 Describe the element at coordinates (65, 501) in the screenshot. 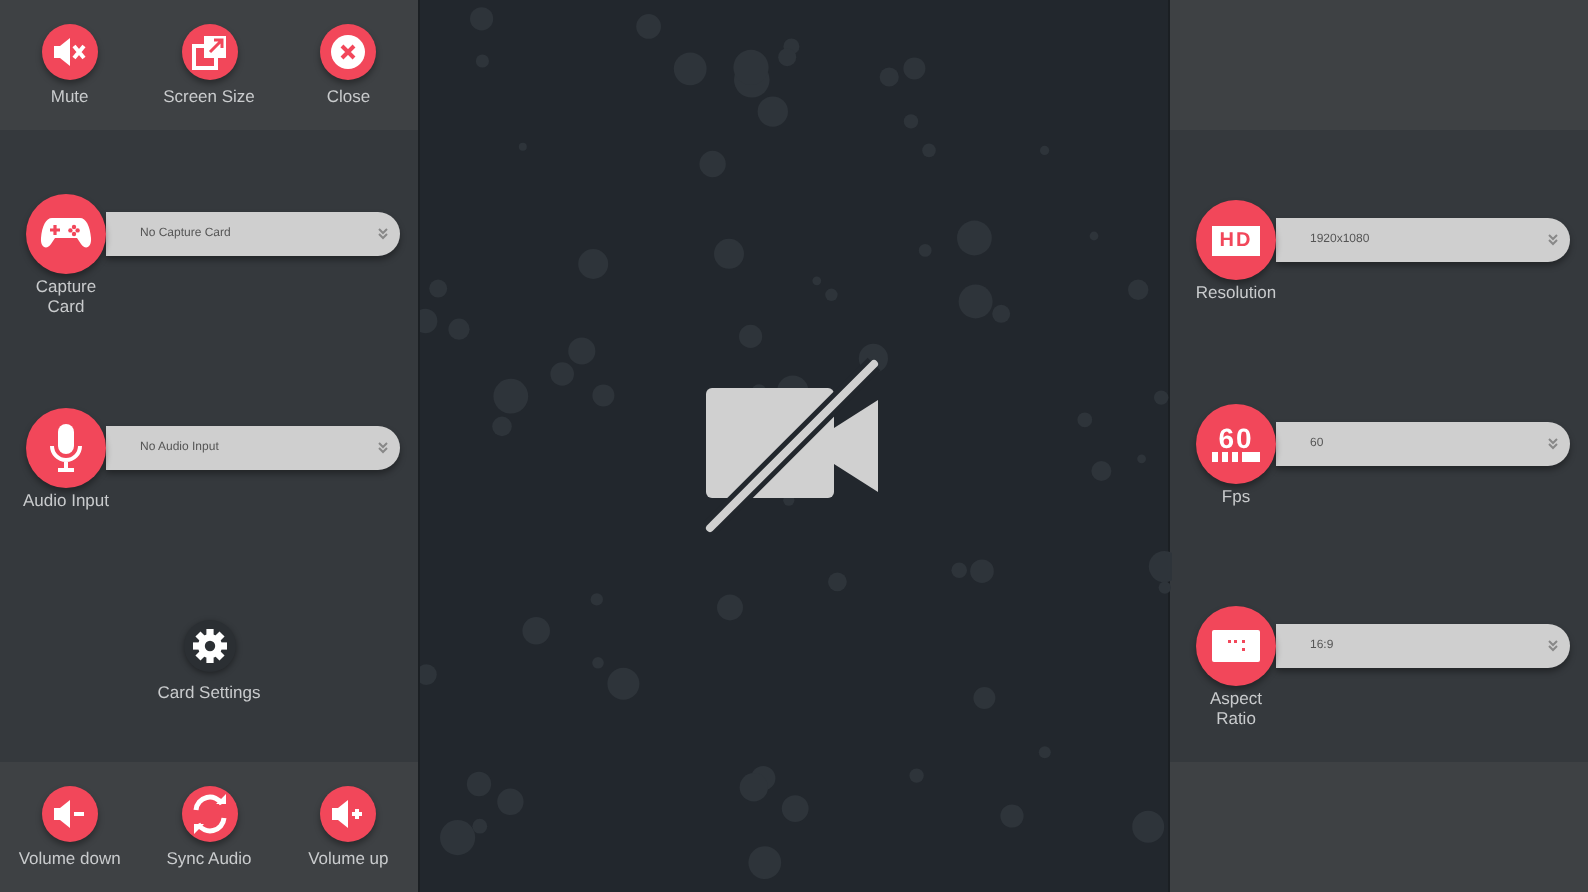

I see `selector-label: Audio Input` at that location.